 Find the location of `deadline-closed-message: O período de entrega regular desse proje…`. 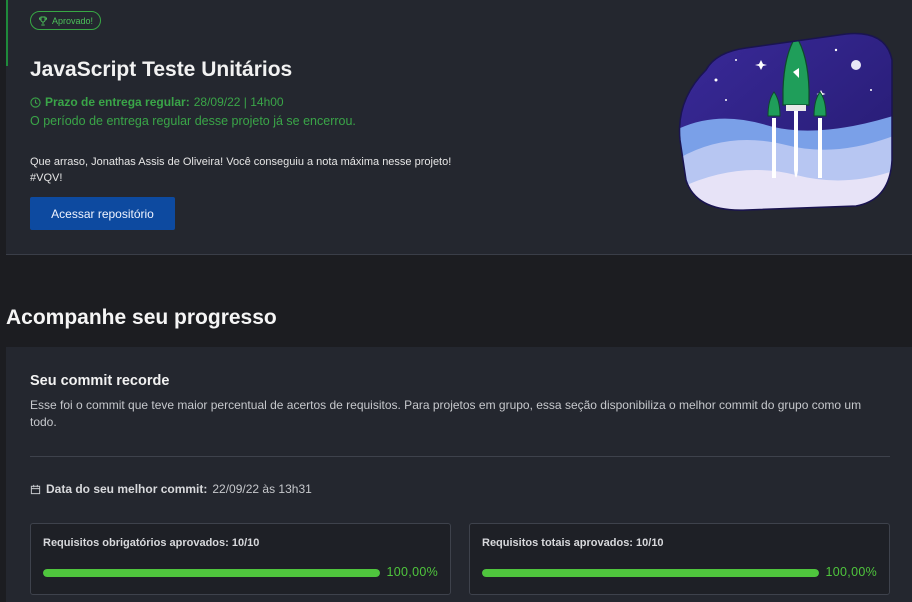

deadline-closed-message: O período de entrega regular desse proje… is located at coordinates (193, 121).